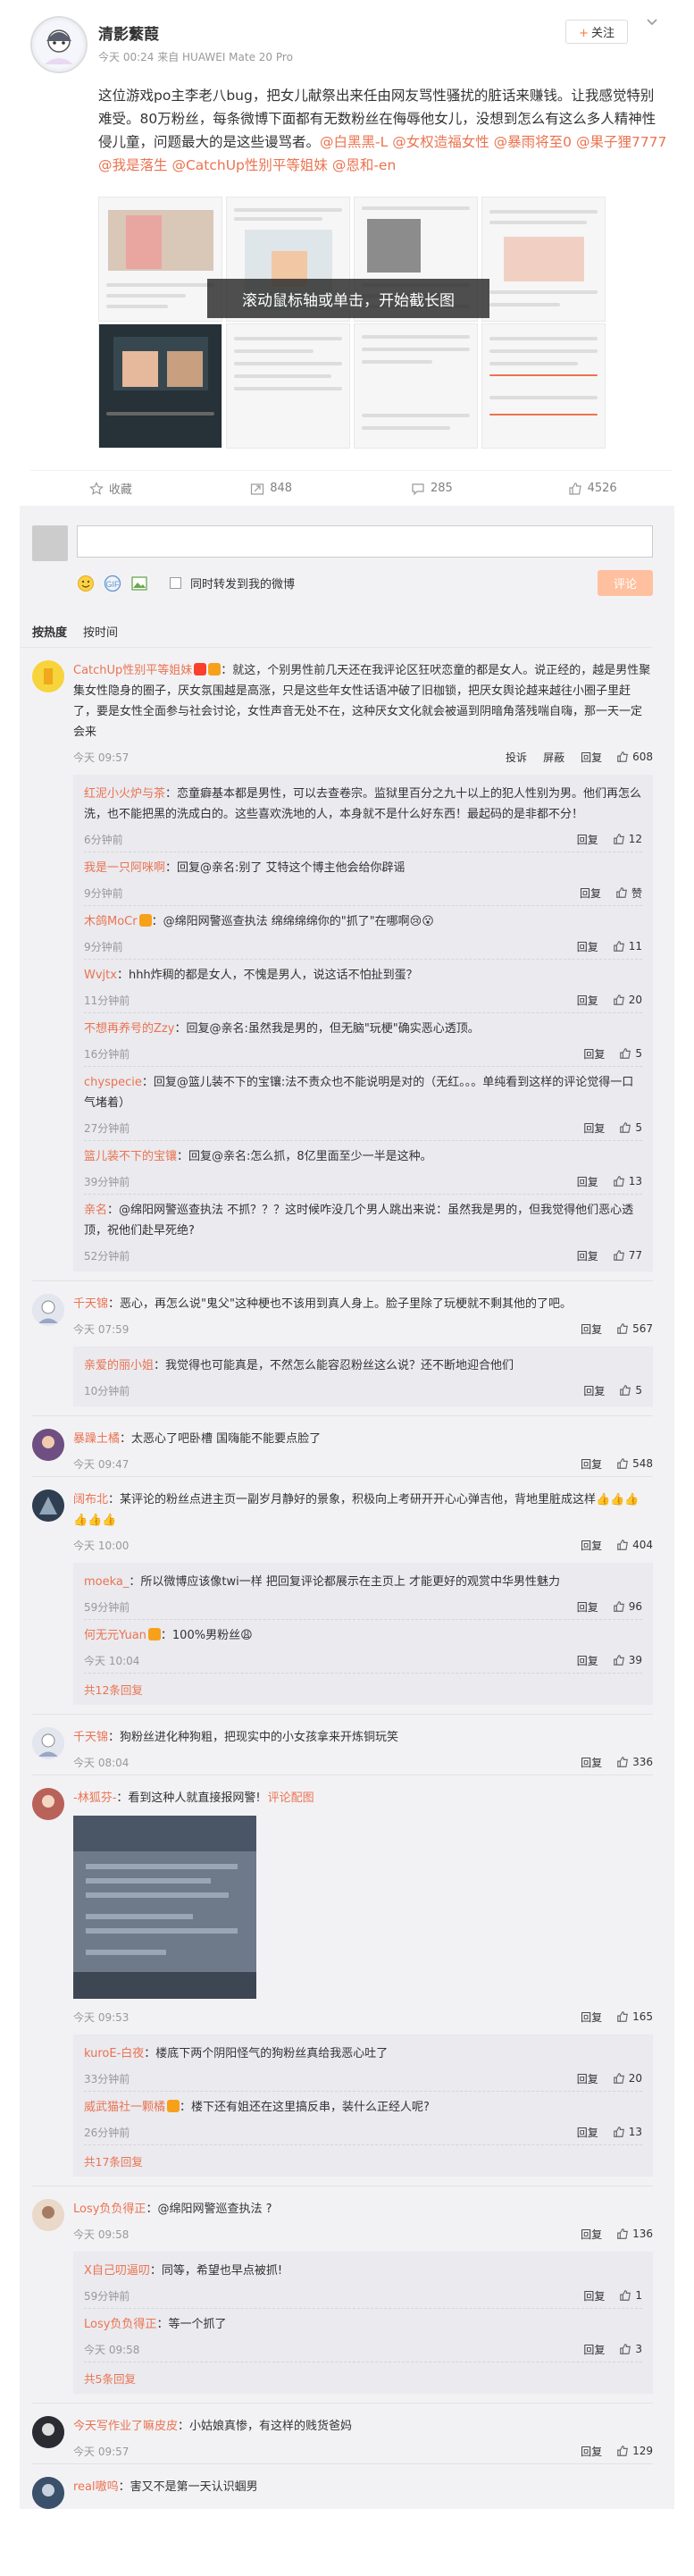 This screenshot has width=694, height=2576. Describe the element at coordinates (634, 1762) in the screenshot. I see `comment-like: 336` at that location.